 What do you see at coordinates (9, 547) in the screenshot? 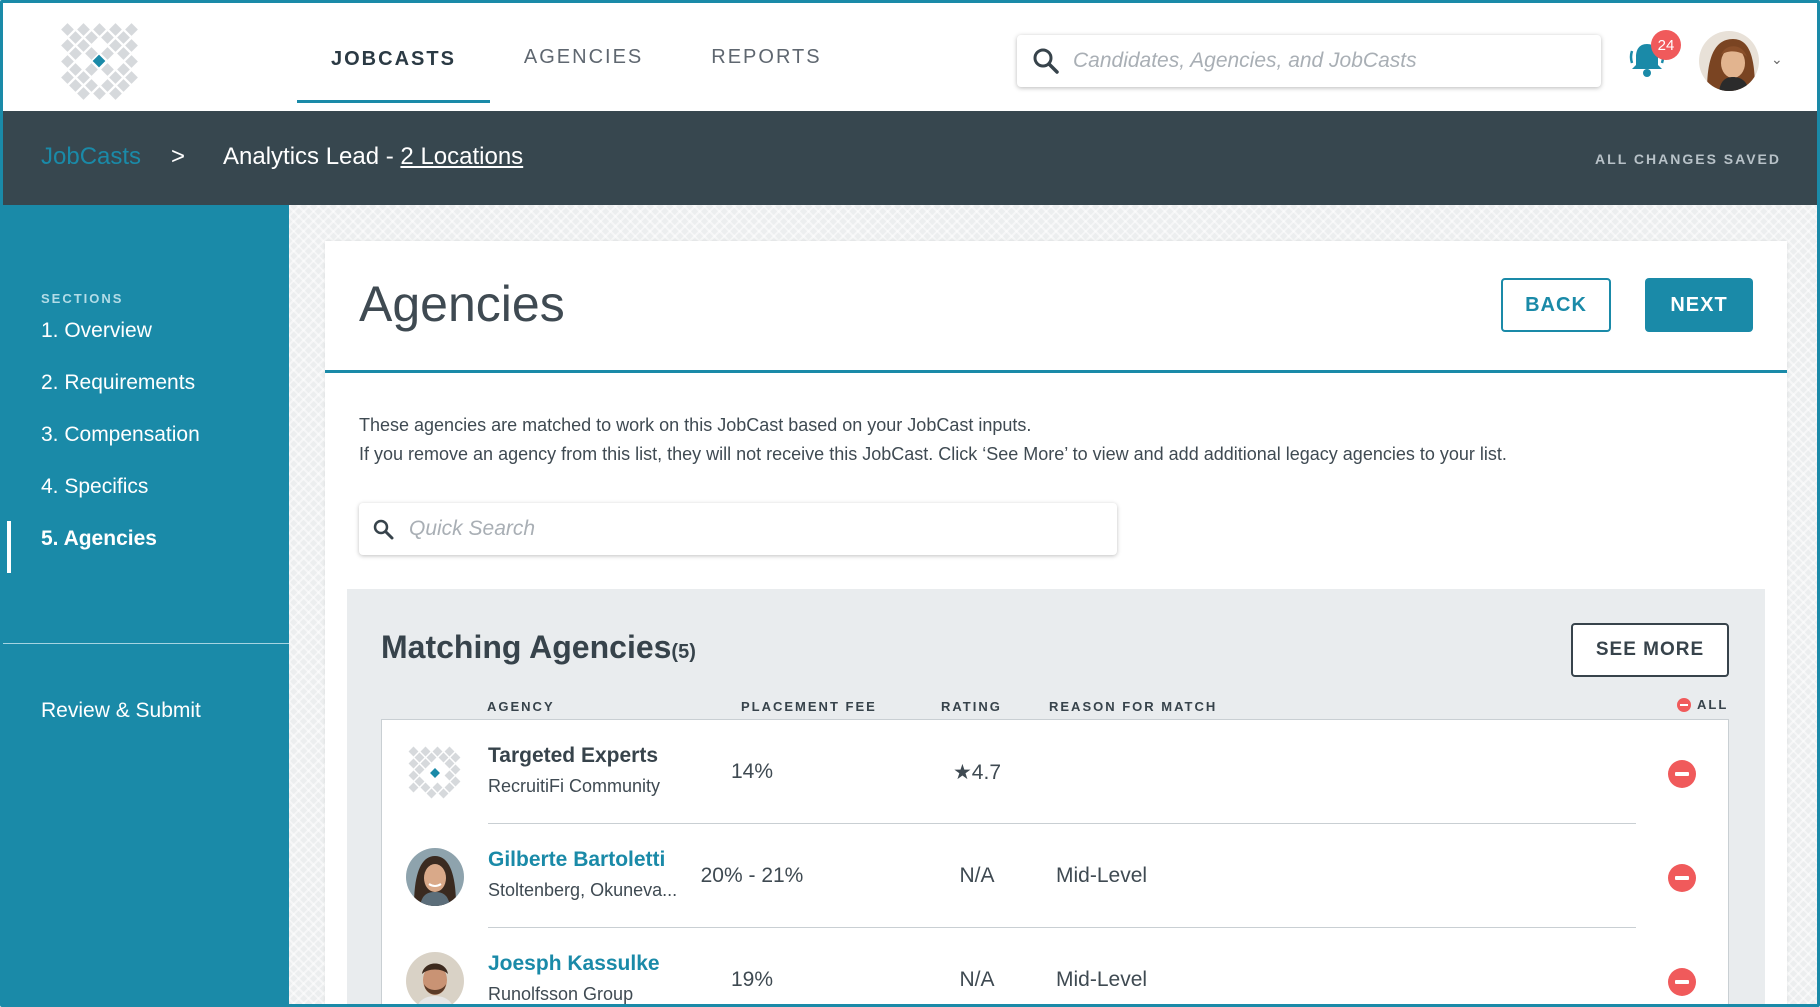
I see `active-section-marker` at bounding box center [9, 547].